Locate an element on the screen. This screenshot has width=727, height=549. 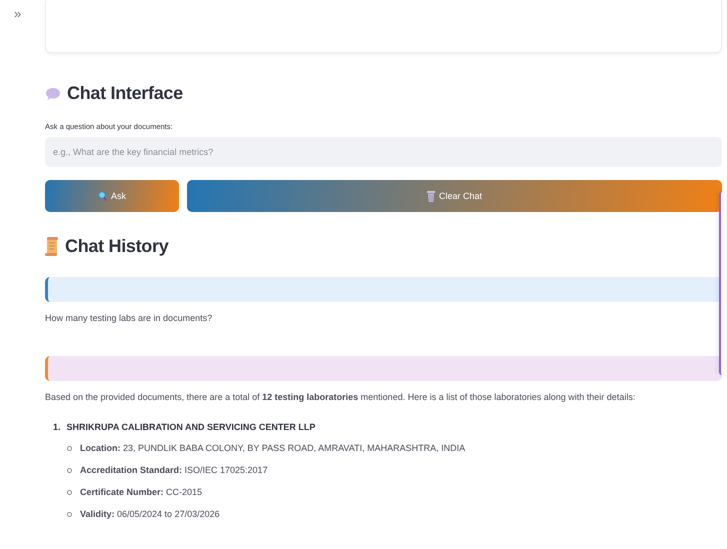
search-icon is located at coordinates (102, 196).